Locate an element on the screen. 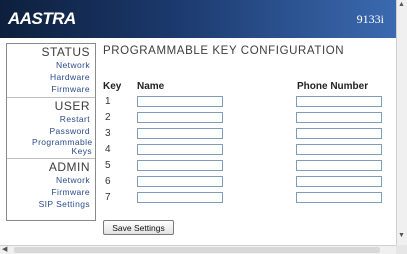 The image size is (407, 254). horizontal-scrollbar: ◀ is located at coordinates (198, 249).